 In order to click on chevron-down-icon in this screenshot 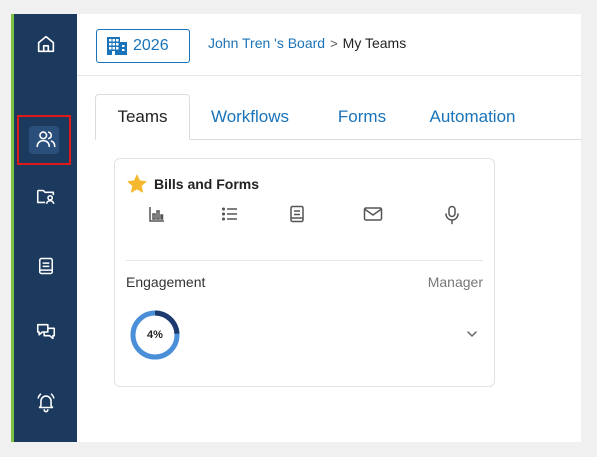, I will do `click(472, 336)`.